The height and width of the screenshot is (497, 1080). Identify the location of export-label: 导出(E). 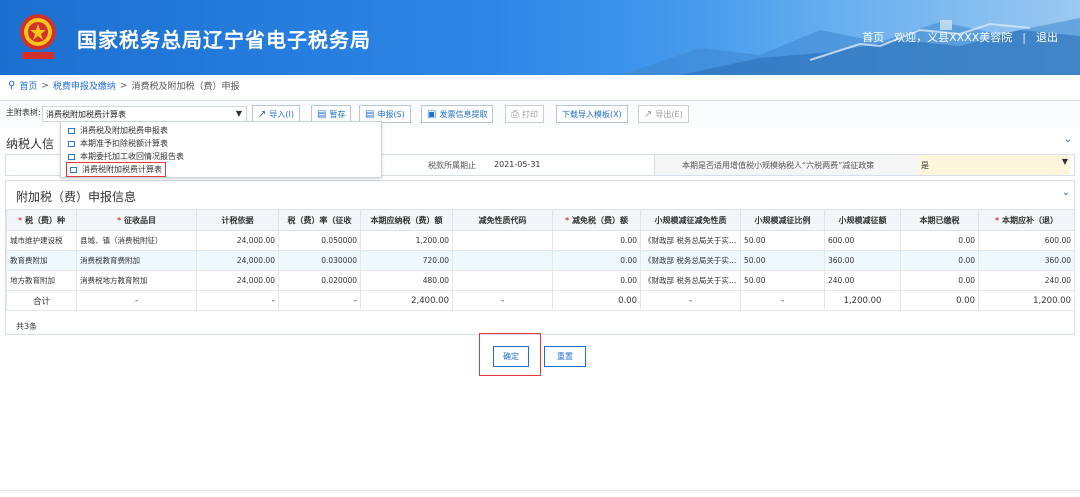
(669, 114).